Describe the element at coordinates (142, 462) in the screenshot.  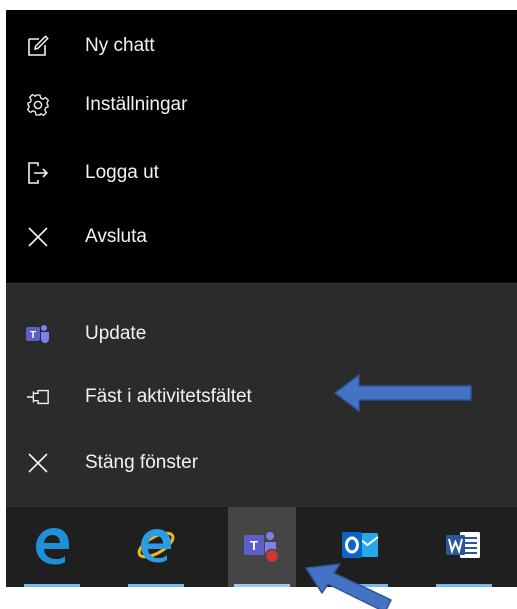
I see `menu-item-label: Stäng fönster` at that location.